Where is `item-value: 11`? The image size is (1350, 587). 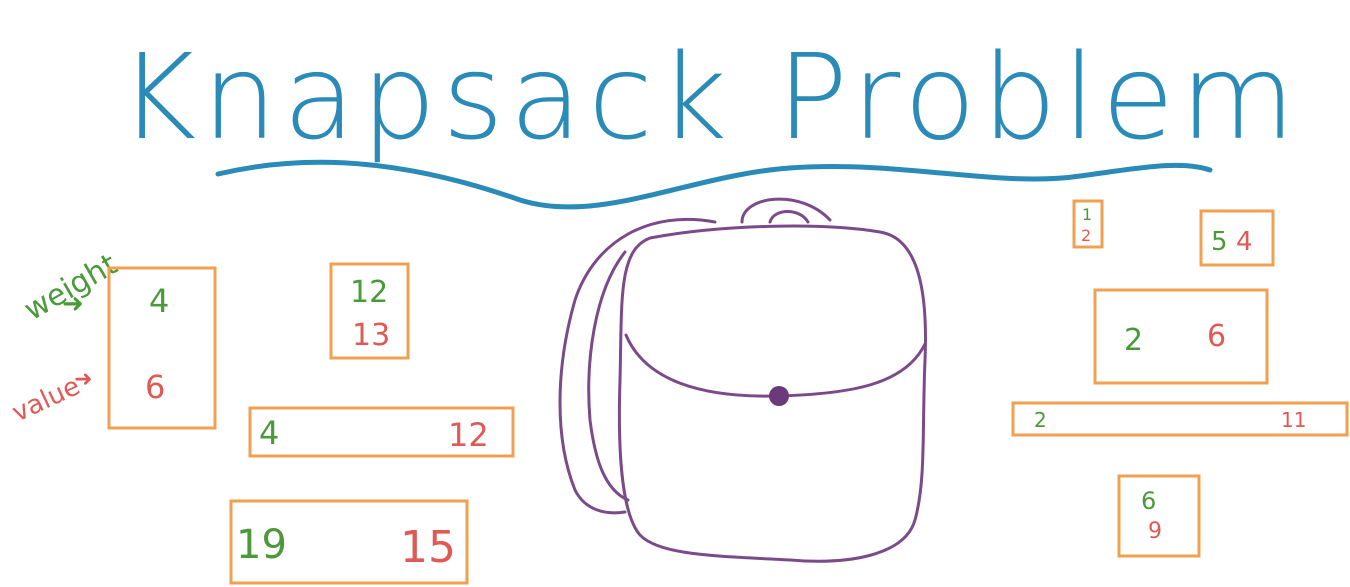 item-value: 11 is located at coordinates (1293, 420).